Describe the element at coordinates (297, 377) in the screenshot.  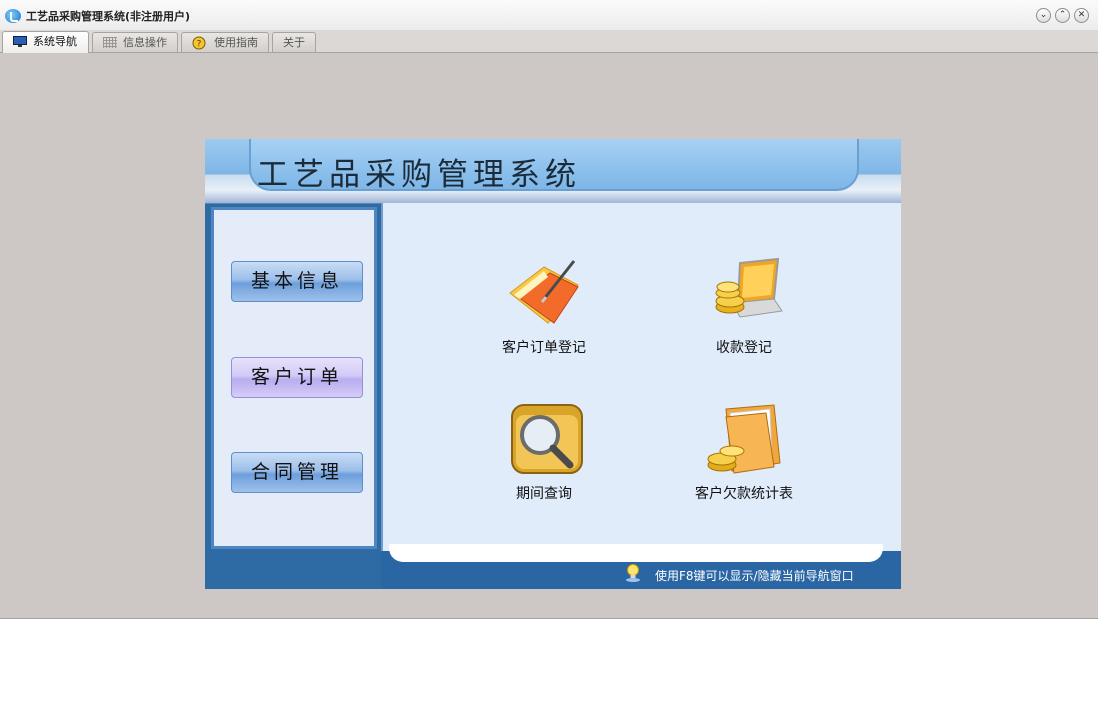
I see `nav-customer-order-button: 客户订单` at that location.